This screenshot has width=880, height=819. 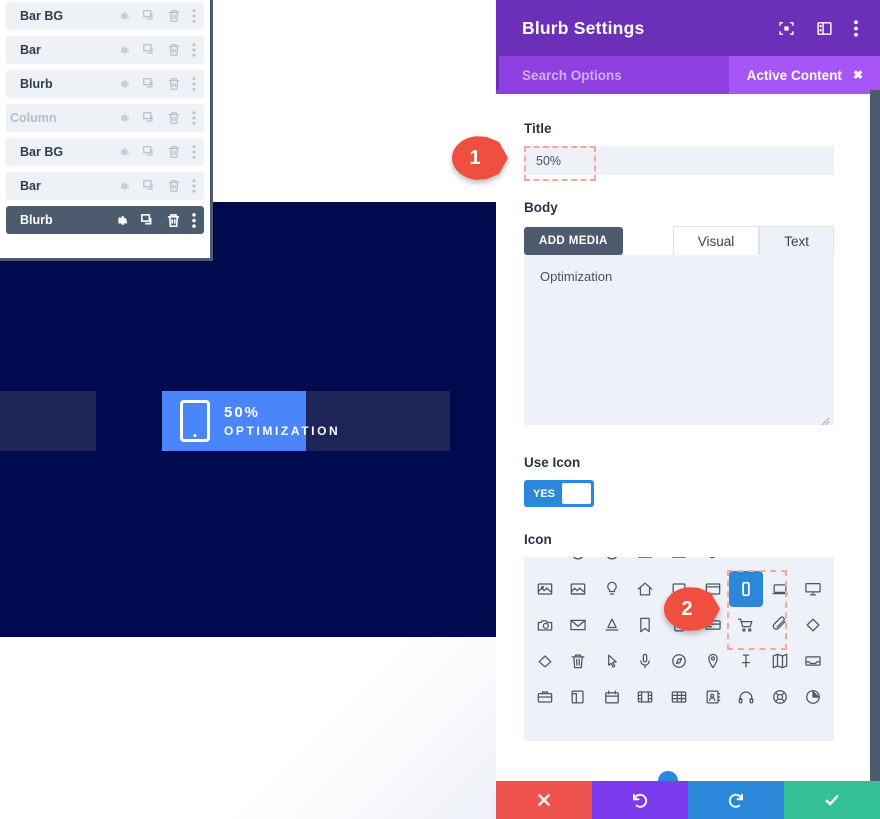 What do you see at coordinates (679, 160) in the screenshot?
I see `title-input` at bounding box center [679, 160].